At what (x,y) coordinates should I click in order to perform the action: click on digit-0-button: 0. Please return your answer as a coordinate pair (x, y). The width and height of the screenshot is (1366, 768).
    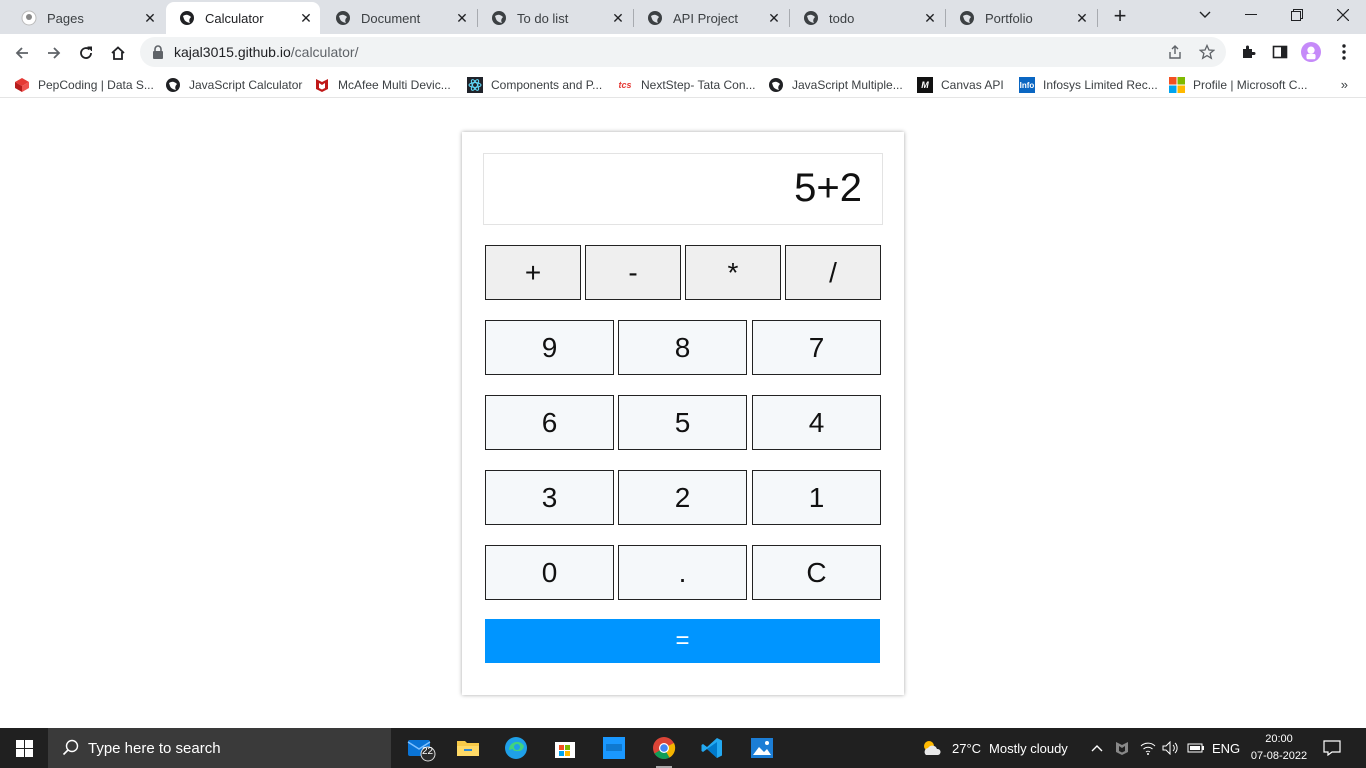
    Looking at the image, I should click on (549, 572).